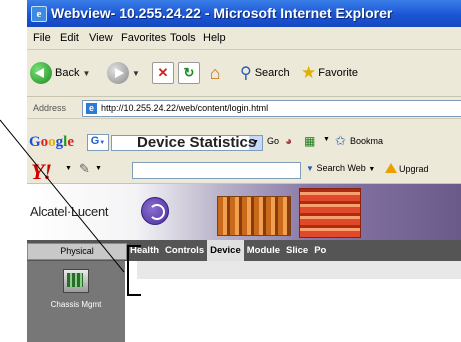 The image size is (461, 342). What do you see at coordinates (67, 73) in the screenshot?
I see `back-label: Back` at bounding box center [67, 73].